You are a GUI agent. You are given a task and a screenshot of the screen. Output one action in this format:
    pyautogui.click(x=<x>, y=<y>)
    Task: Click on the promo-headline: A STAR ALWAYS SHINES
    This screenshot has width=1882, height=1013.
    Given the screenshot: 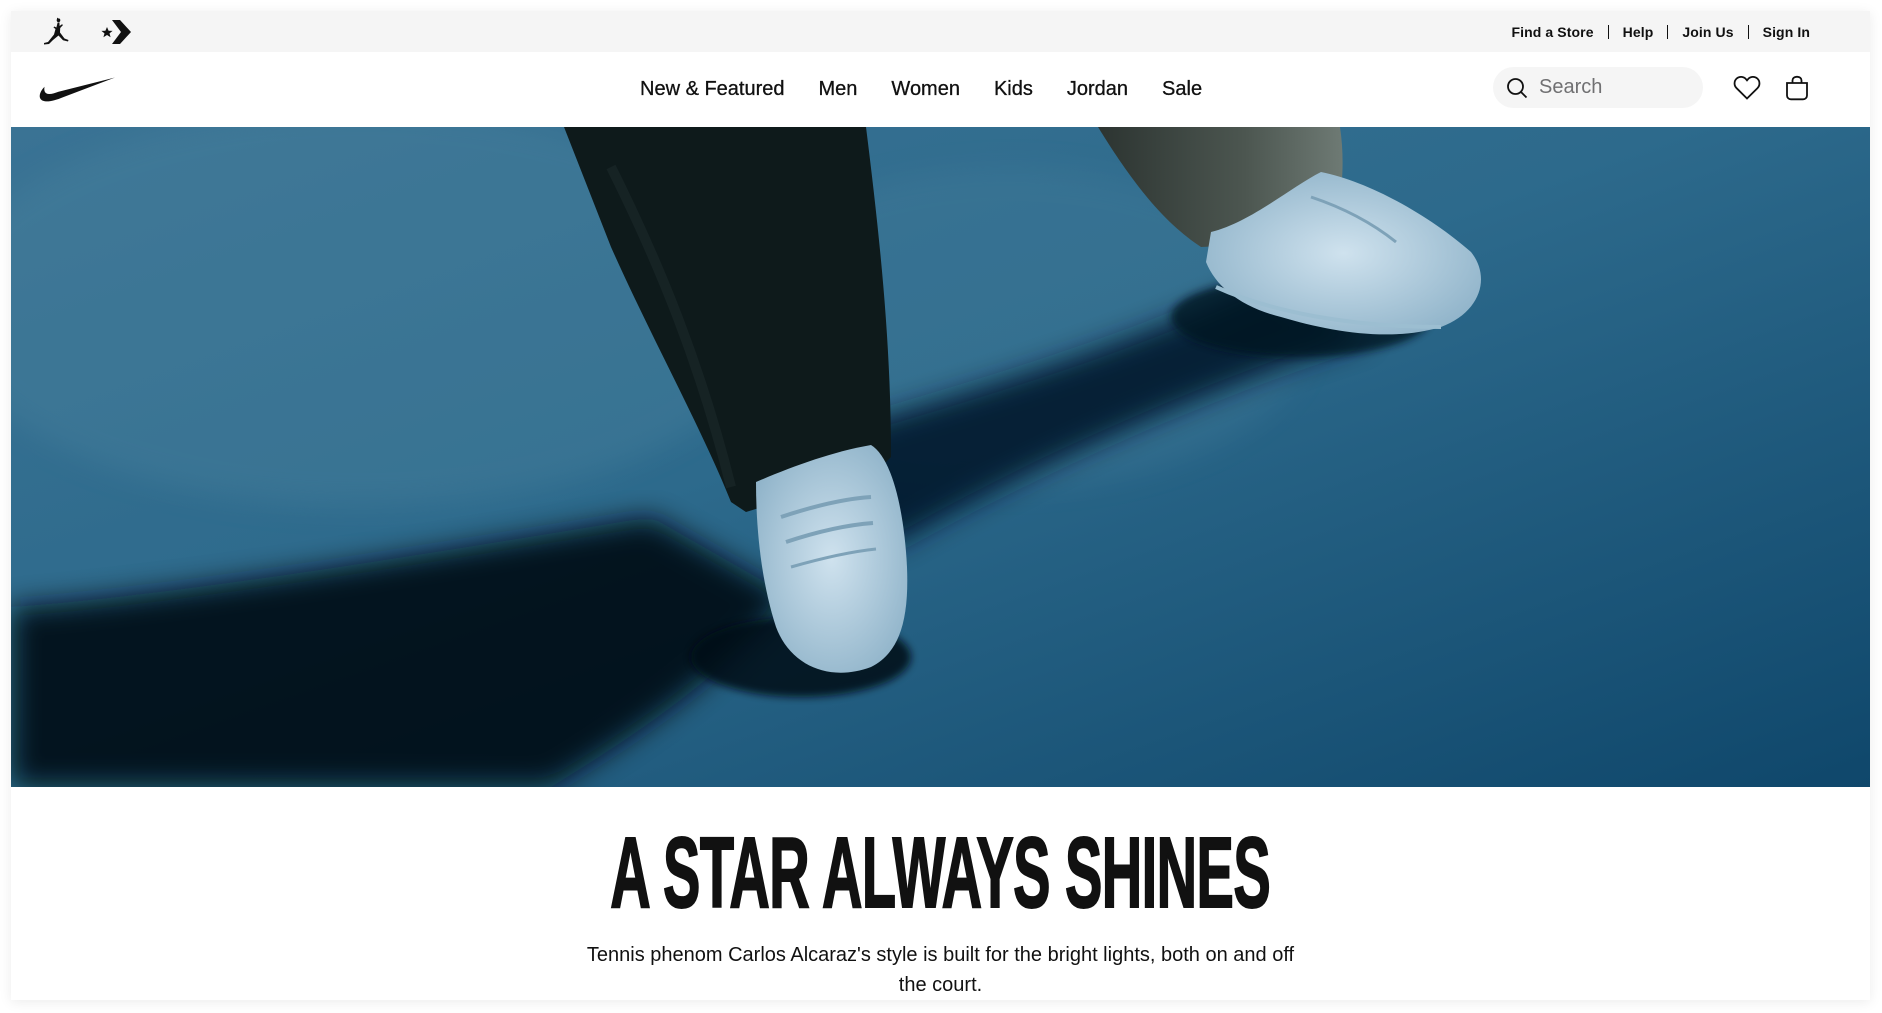 What is the action you would take?
    pyautogui.click(x=941, y=873)
    